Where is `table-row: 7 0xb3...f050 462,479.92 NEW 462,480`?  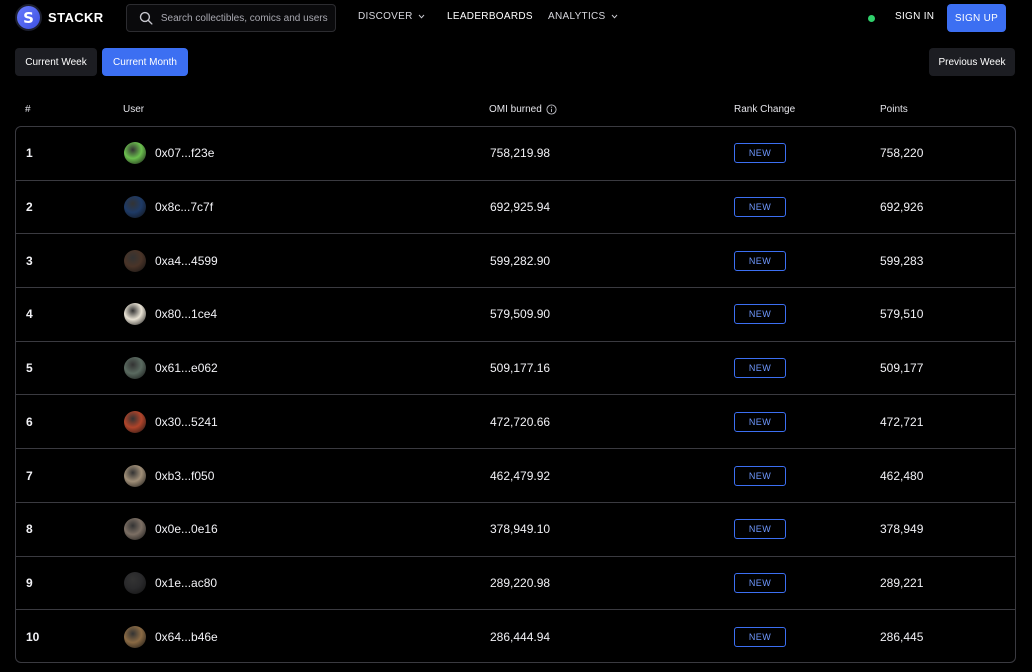 table-row: 7 0xb3...f050 462,479.92 NEW 462,480 is located at coordinates (515, 476).